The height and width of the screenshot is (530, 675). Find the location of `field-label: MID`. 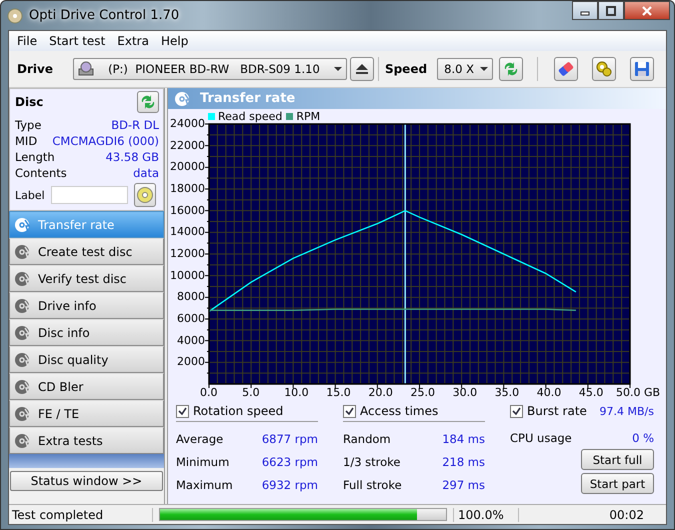

field-label: MID is located at coordinates (26, 141).